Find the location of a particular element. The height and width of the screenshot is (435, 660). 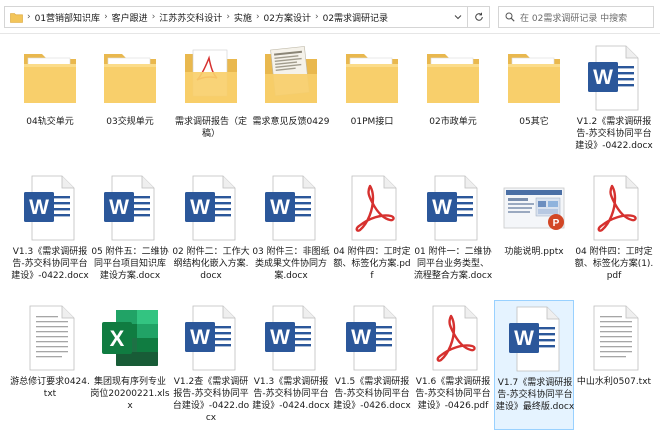

file-item-word: W 02 附件二：工作大纲结构化嵌入方案.docx is located at coordinates (211, 235).